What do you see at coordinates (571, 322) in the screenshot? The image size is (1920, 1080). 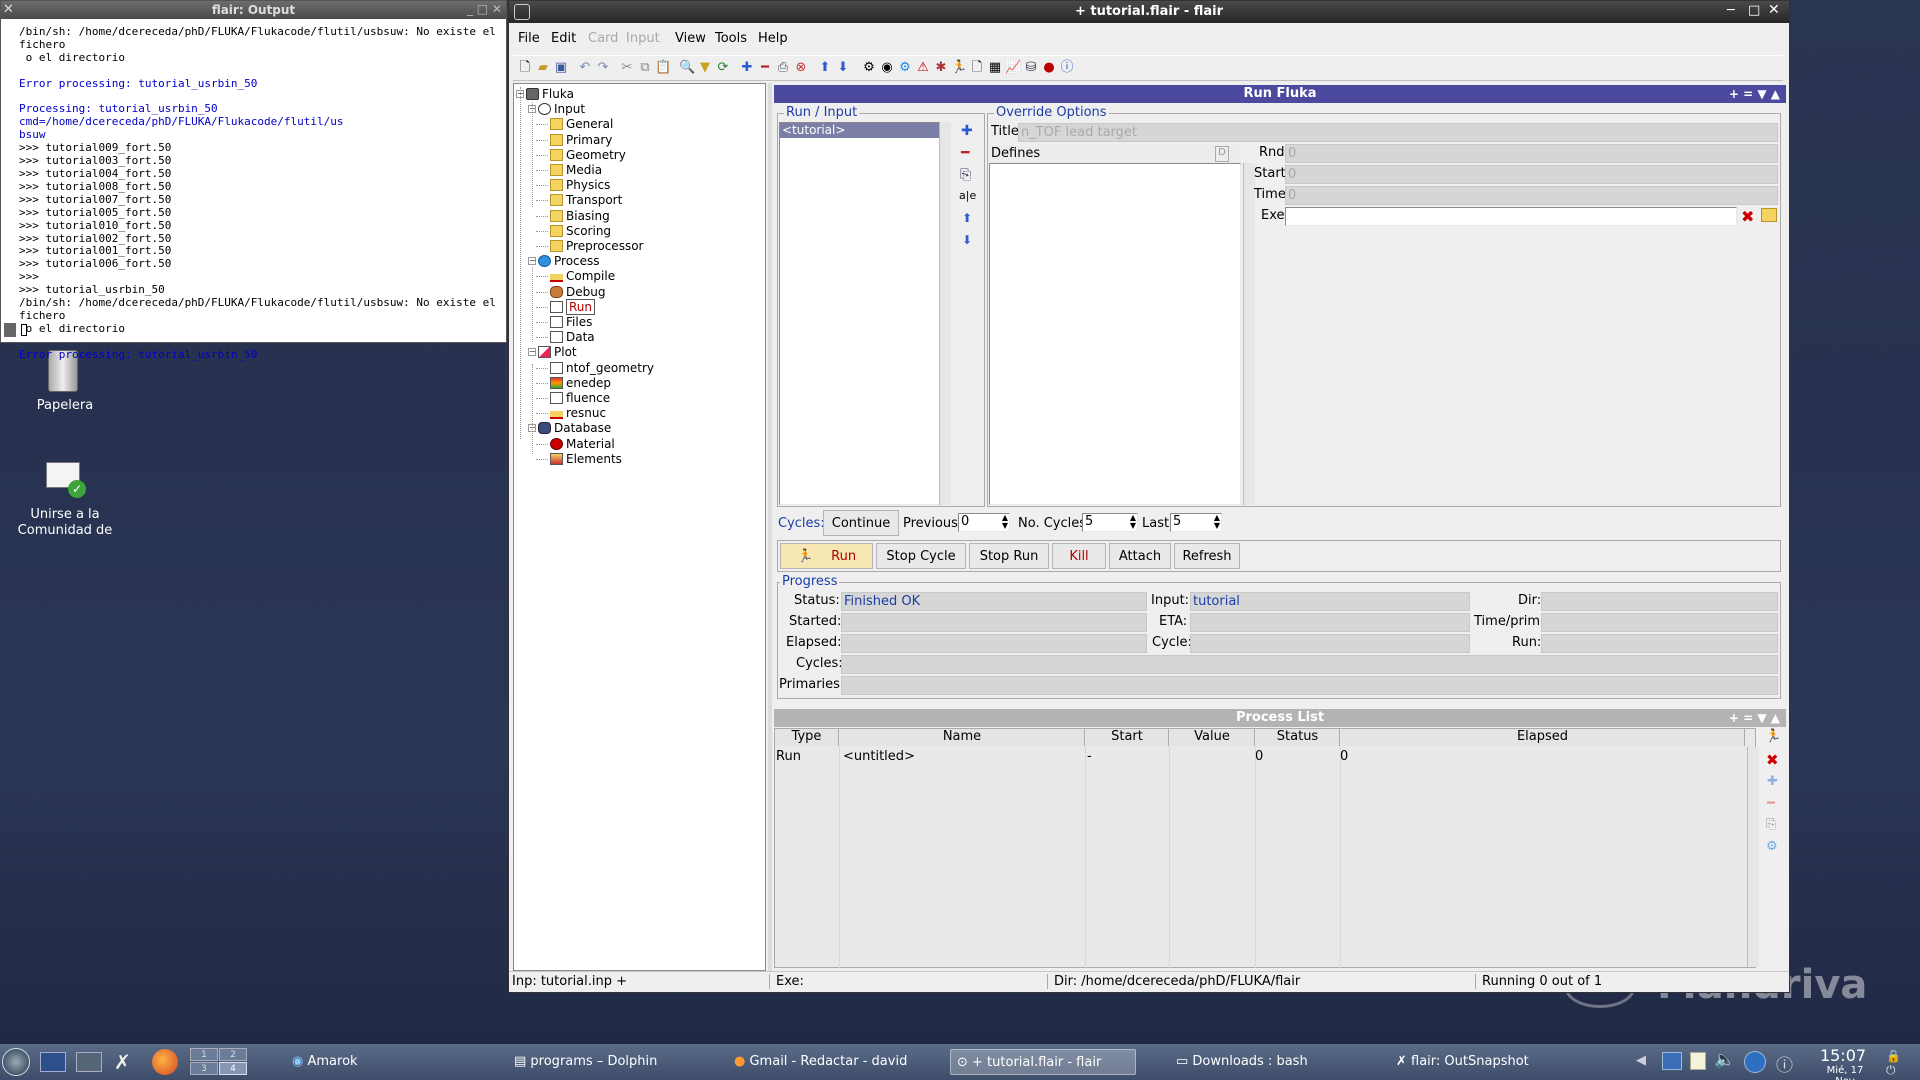 I see `tree-item-files: Files` at bounding box center [571, 322].